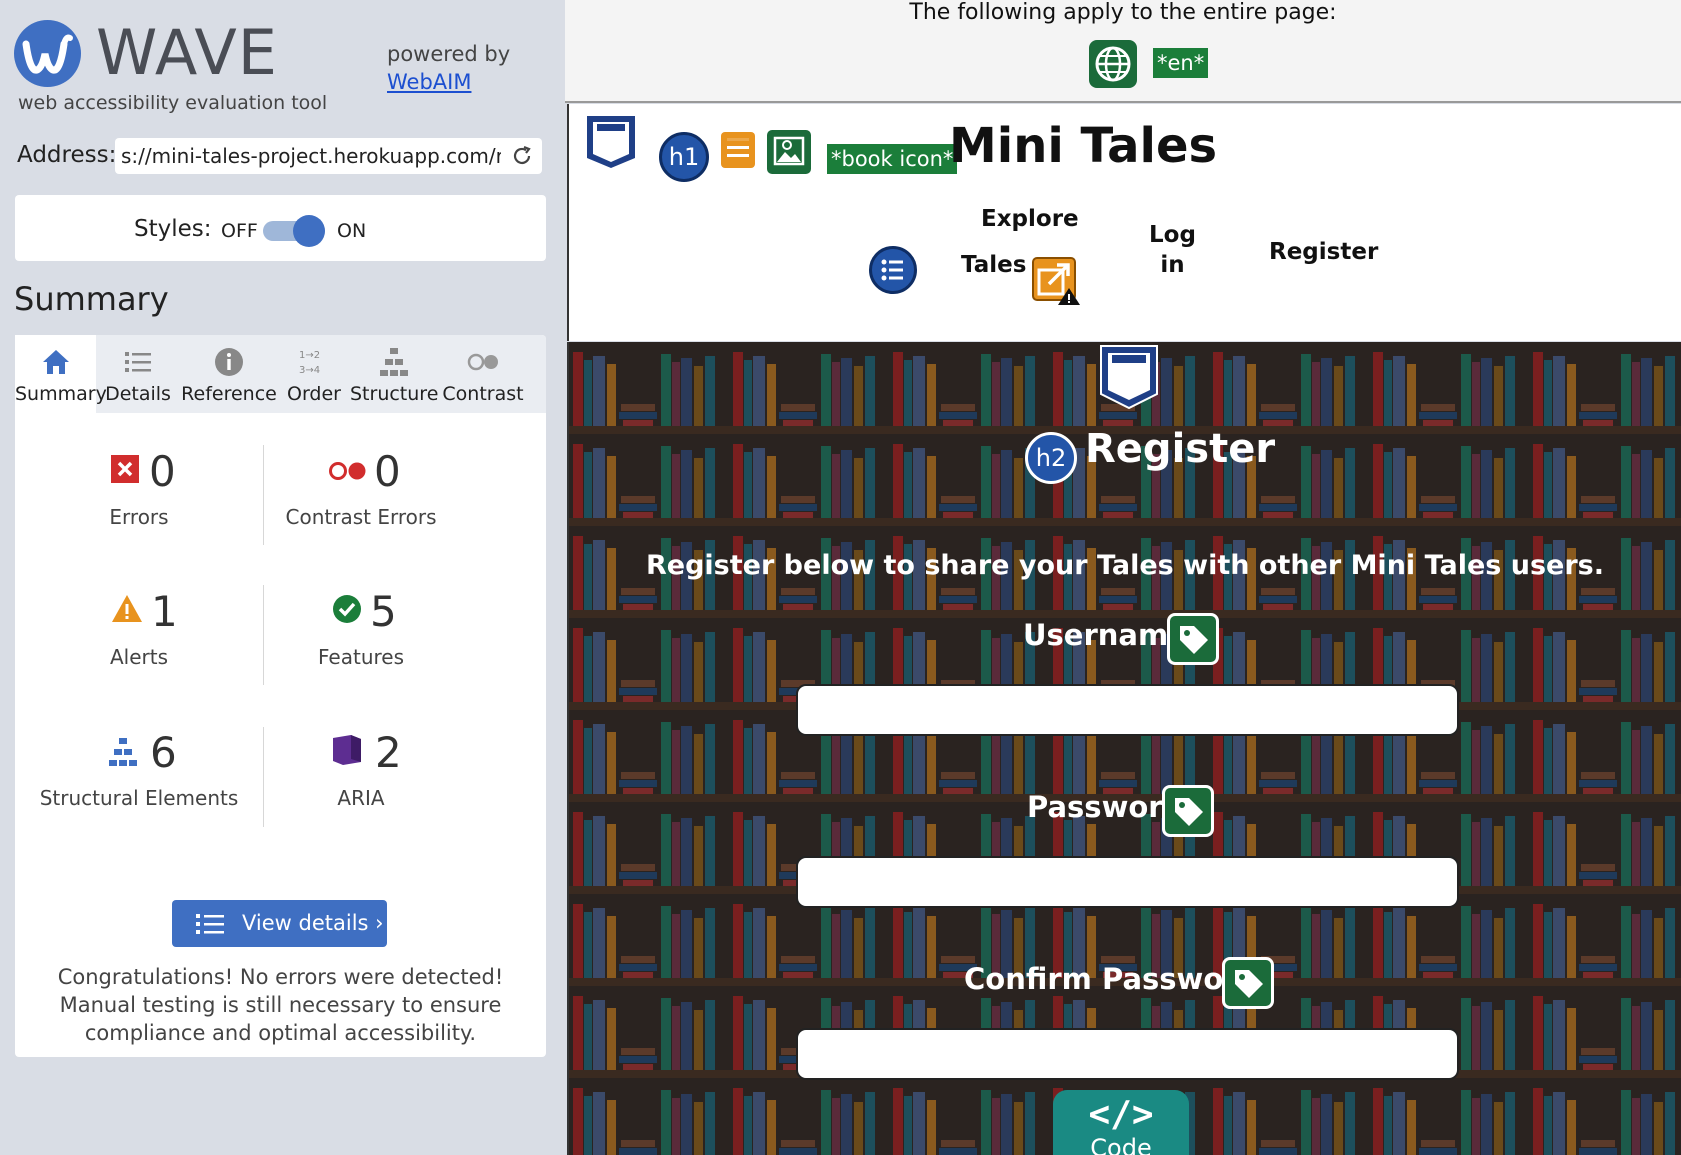  I want to click on tab-label: Contrast, so click(483, 394).